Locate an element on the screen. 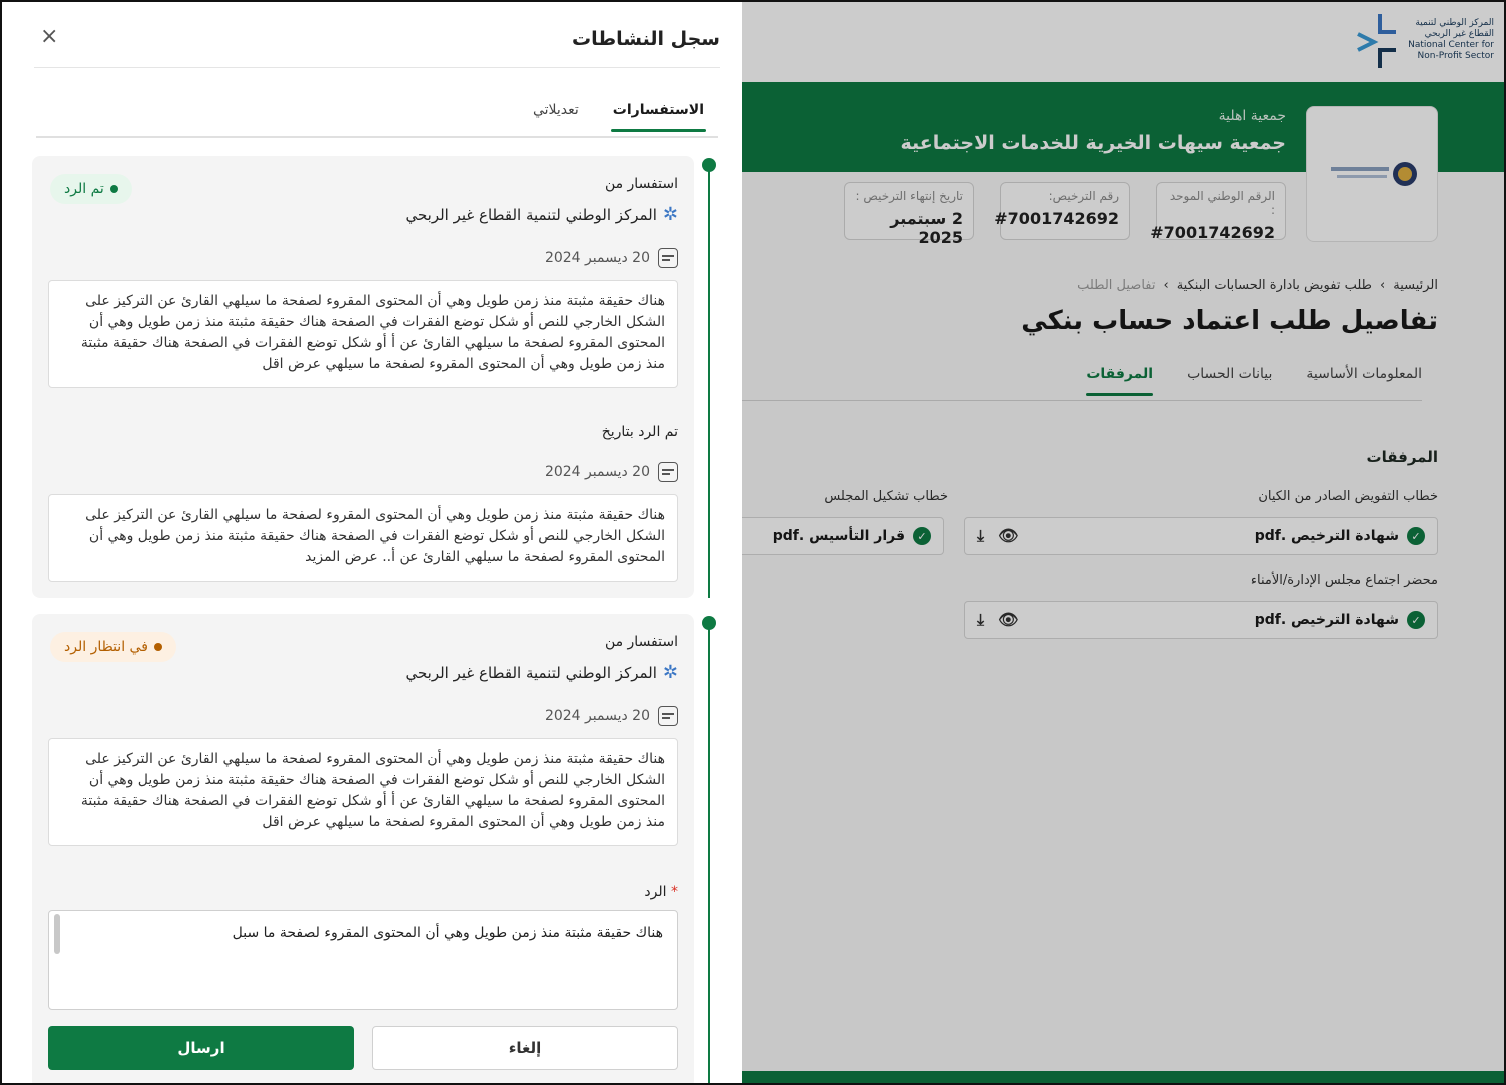  panel-title: سجل النشاطات is located at coordinates (646, 39).